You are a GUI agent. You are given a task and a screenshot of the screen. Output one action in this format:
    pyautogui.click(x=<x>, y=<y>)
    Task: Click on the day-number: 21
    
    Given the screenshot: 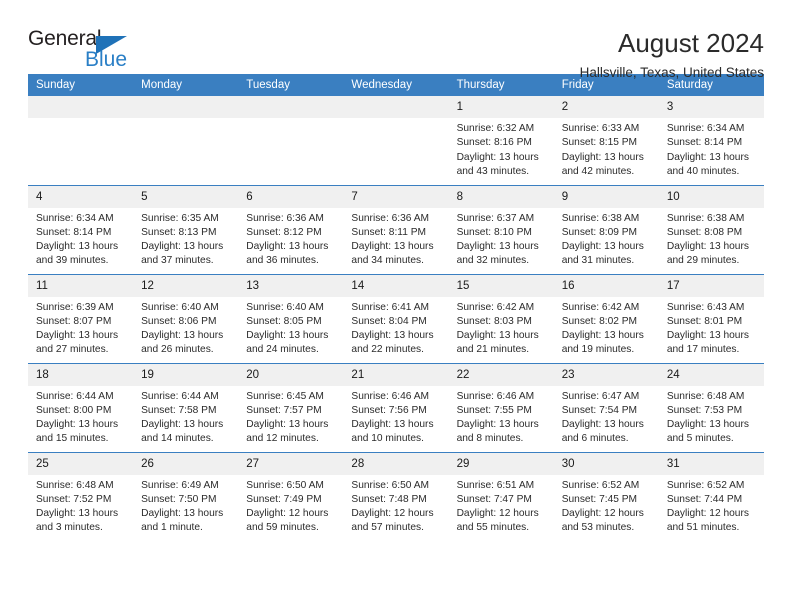 What is the action you would take?
    pyautogui.click(x=396, y=374)
    